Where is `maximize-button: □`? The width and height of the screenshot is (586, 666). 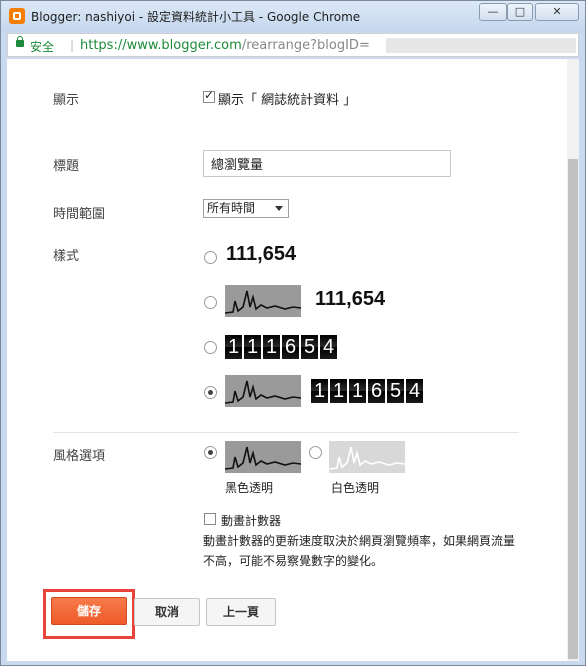
maximize-button: □ is located at coordinates (520, 12).